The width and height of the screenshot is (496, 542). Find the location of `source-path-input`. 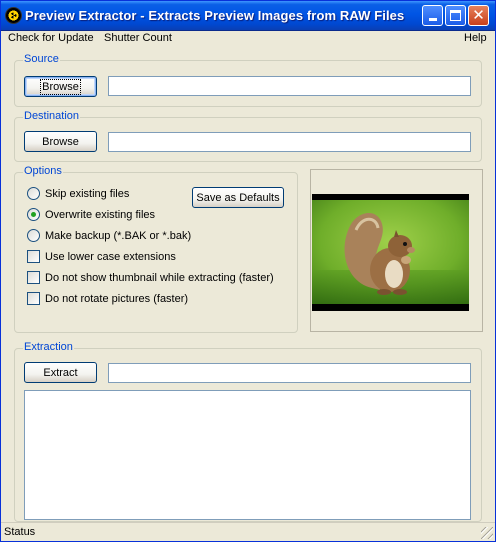

source-path-input is located at coordinates (289, 86).